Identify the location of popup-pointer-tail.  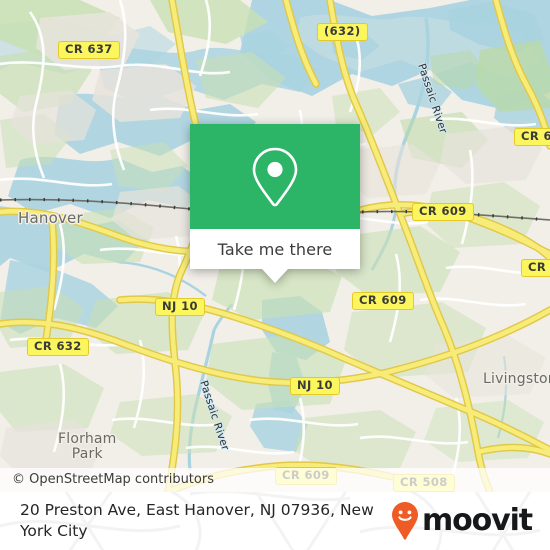
(275, 276).